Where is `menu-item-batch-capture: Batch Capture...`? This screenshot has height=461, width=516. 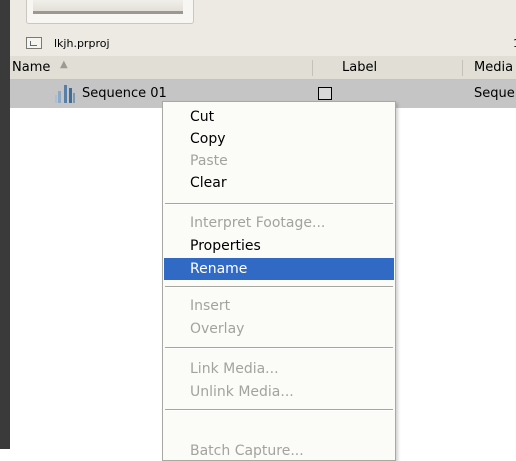
menu-item-batch-capture: Batch Capture... is located at coordinates (279, 450).